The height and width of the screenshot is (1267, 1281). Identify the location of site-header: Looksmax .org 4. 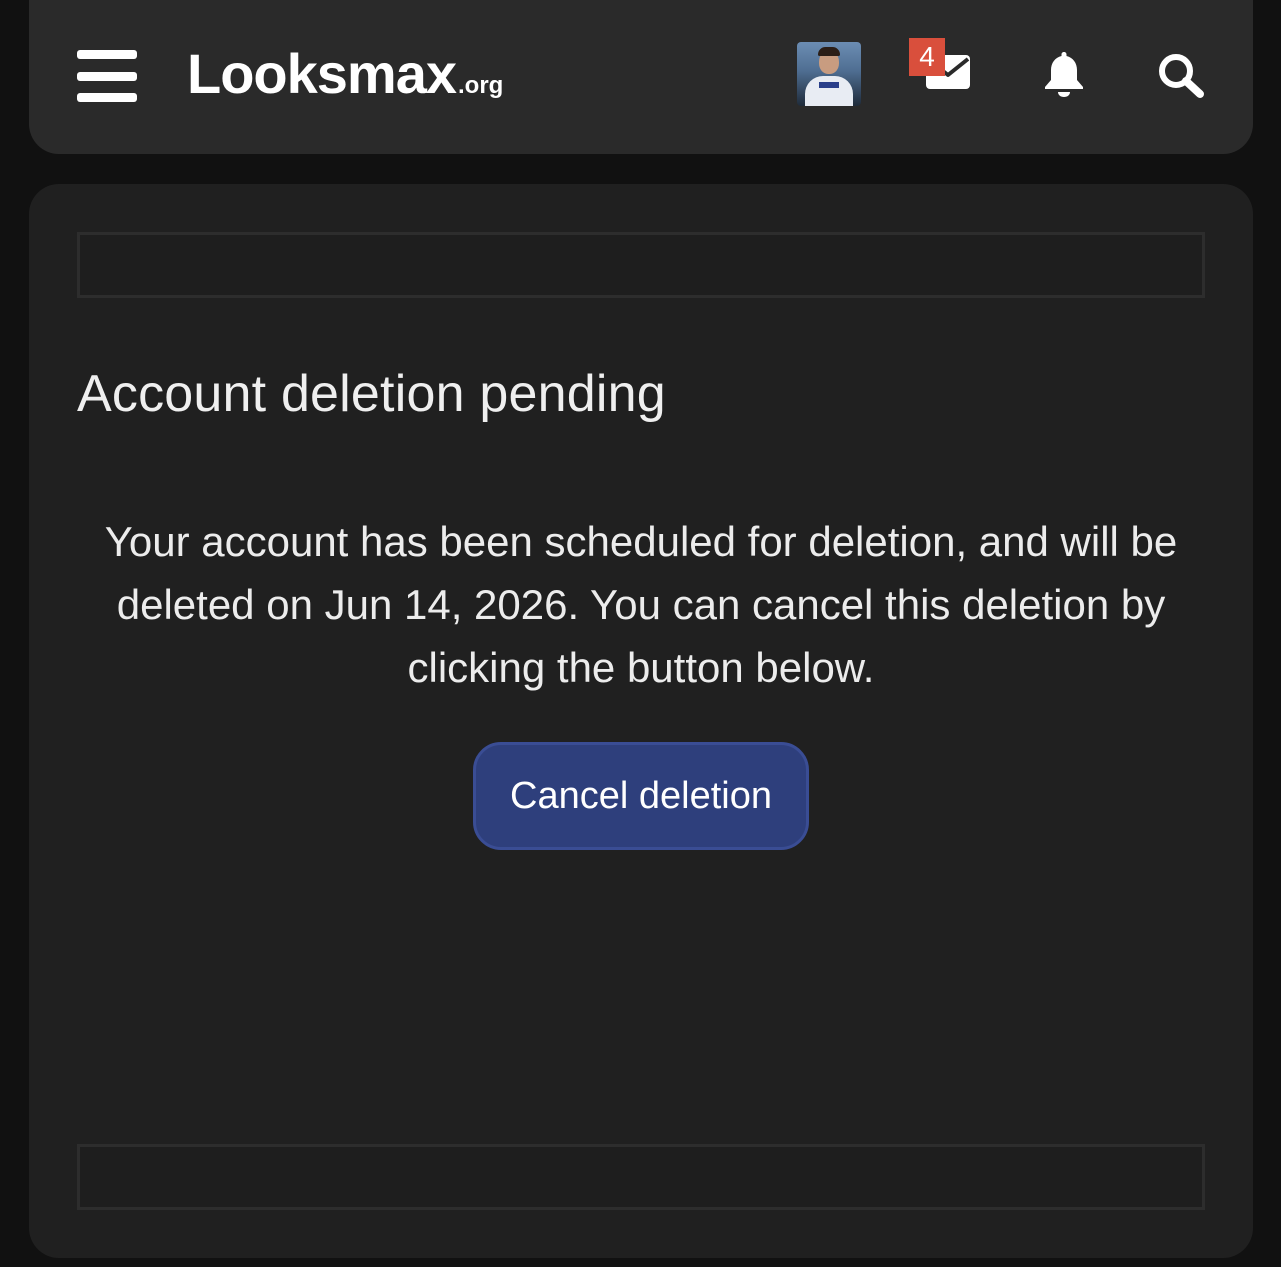
(641, 77).